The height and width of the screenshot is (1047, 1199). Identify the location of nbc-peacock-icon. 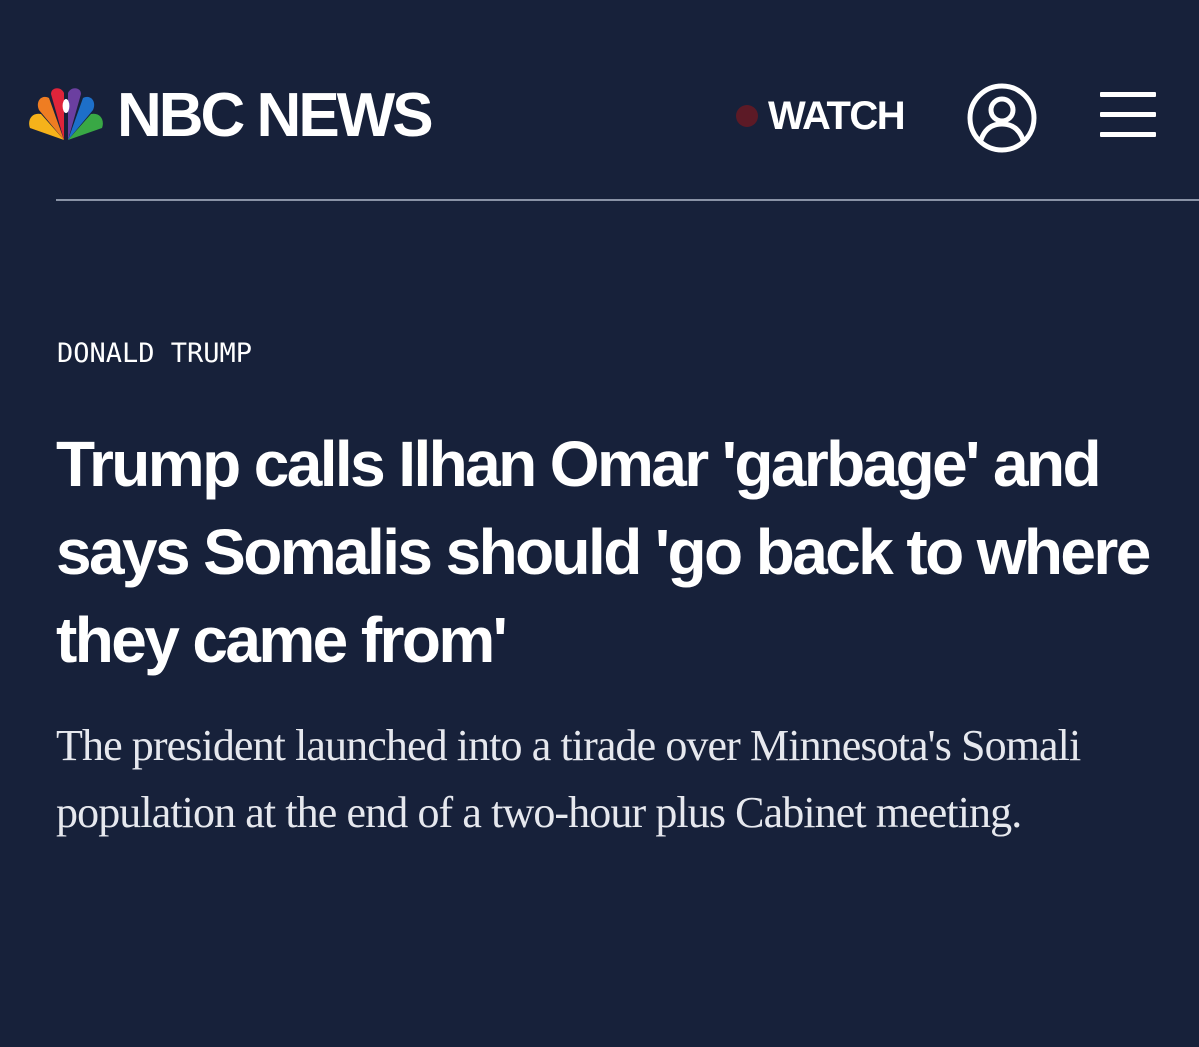
(66, 114).